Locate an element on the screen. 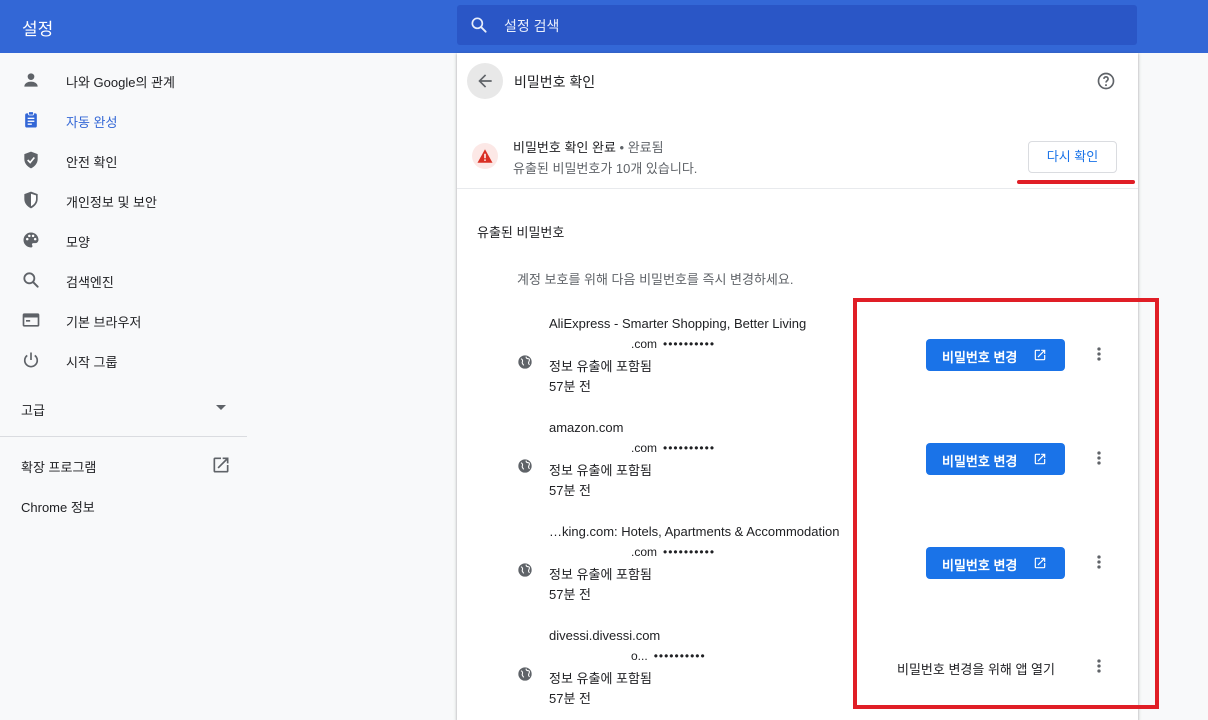 Image resolution: width=1208 pixels, height=720 pixels. sidebar-item-label: 검색엔진 is located at coordinates (90, 282).